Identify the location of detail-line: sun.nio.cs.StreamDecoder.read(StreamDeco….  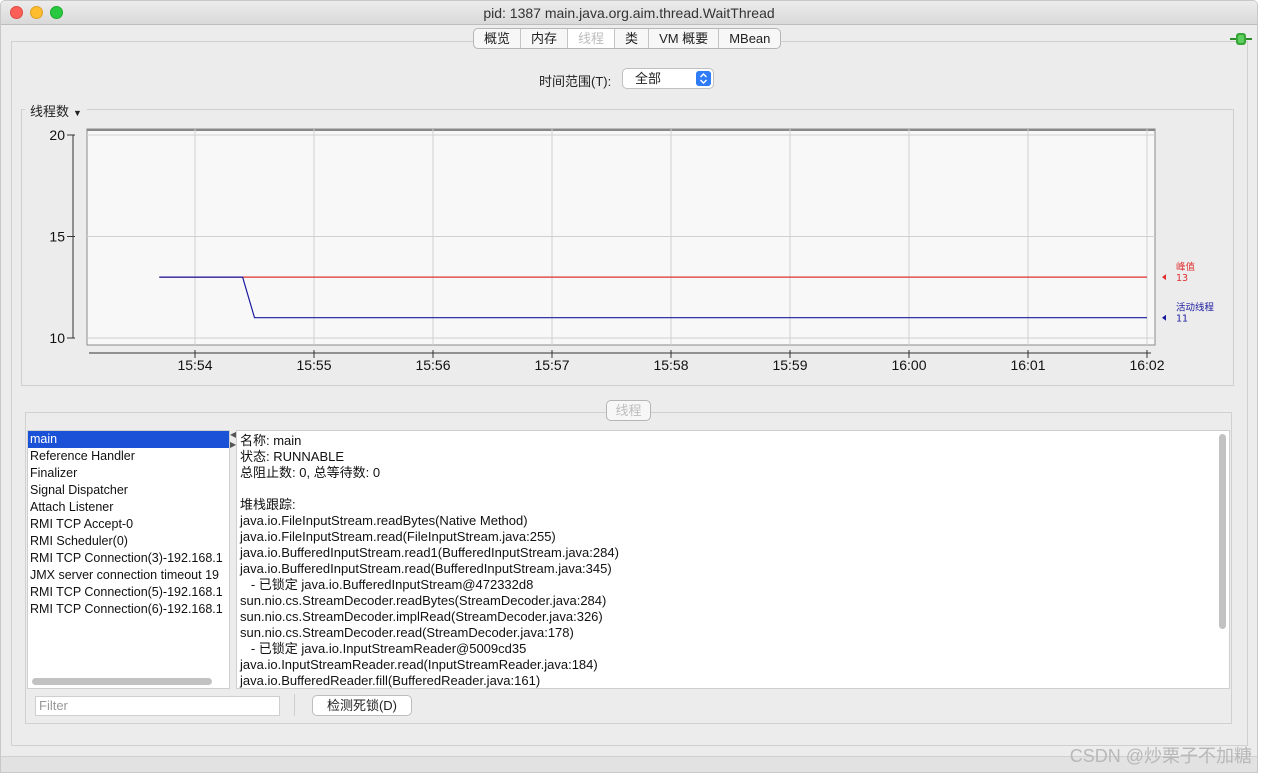
(407, 632).